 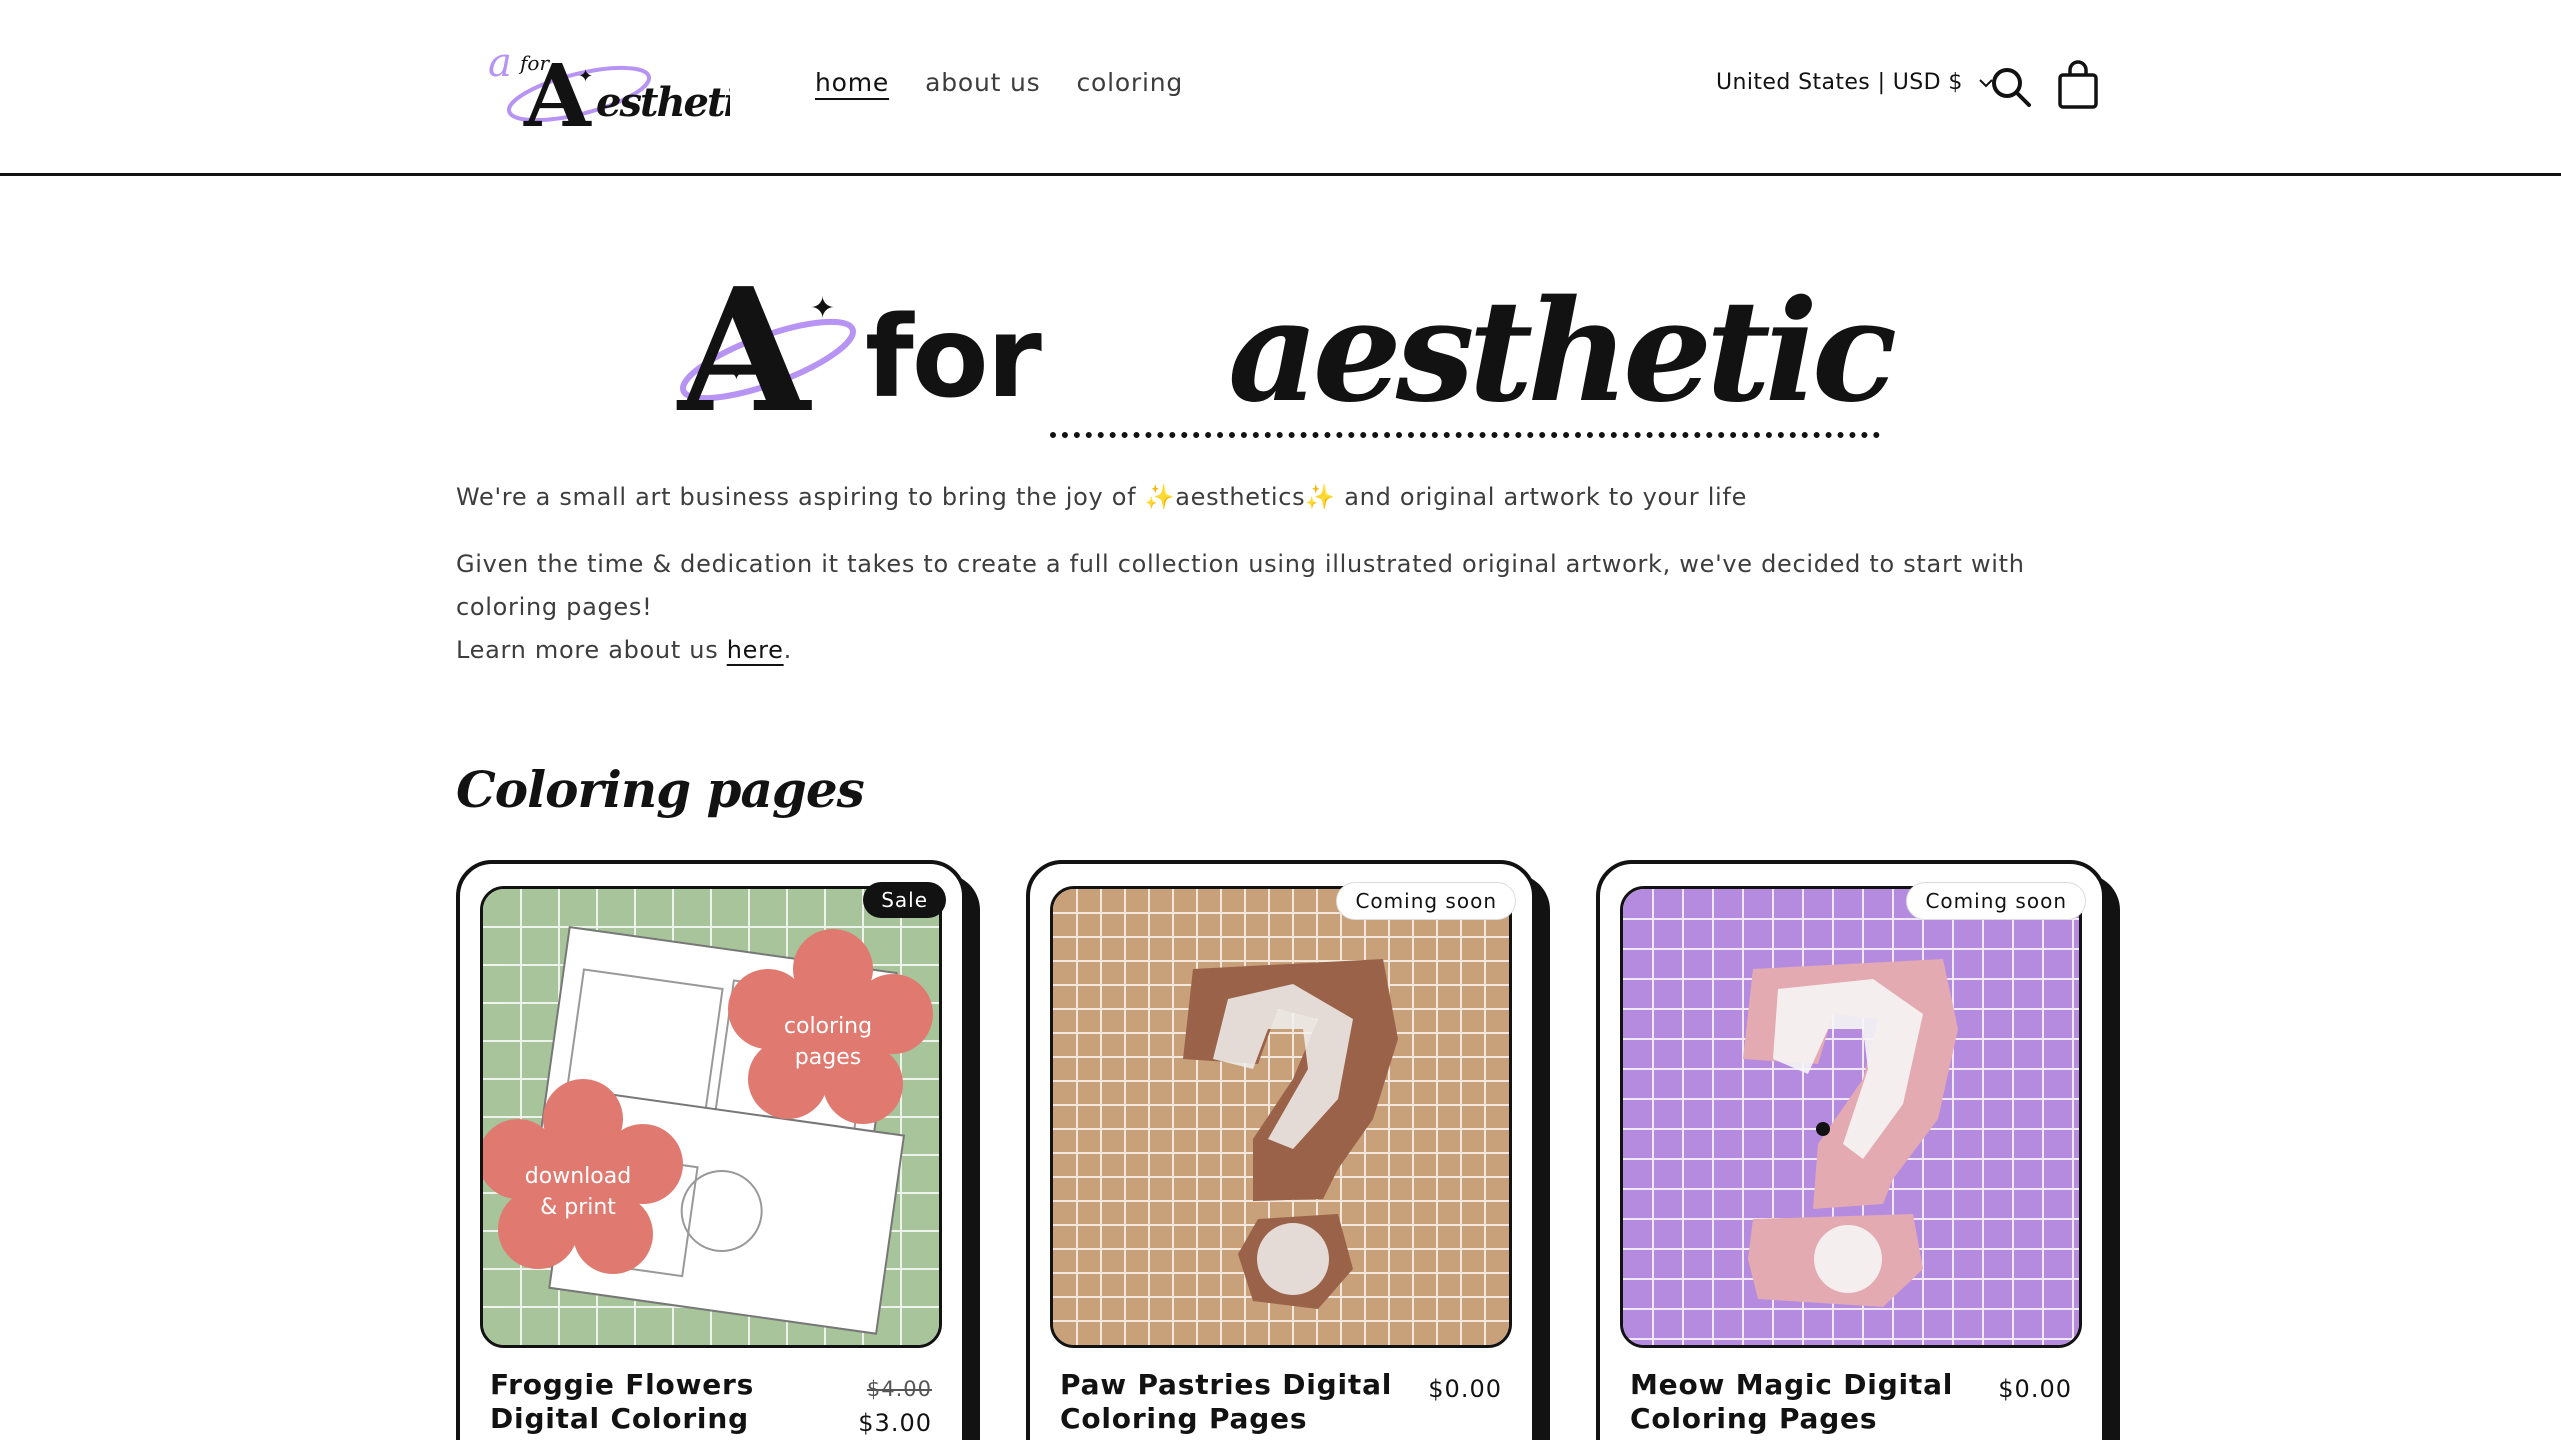 What do you see at coordinates (755, 650) in the screenshot?
I see `about-link: here` at bounding box center [755, 650].